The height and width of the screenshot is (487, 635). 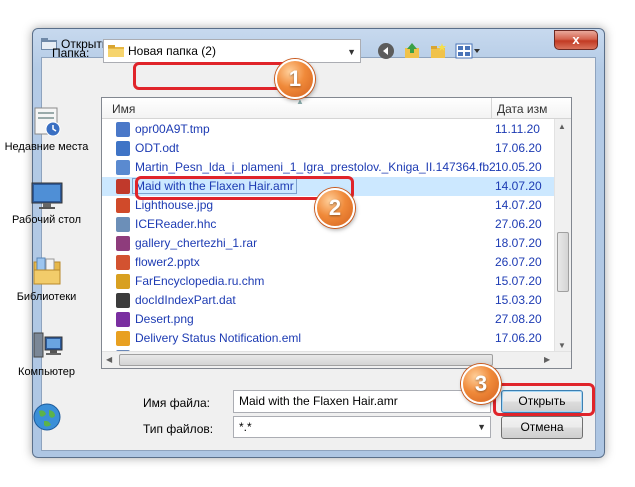 What do you see at coordinates (123, 262) in the screenshot?
I see `pptx-file-icon` at bounding box center [123, 262].